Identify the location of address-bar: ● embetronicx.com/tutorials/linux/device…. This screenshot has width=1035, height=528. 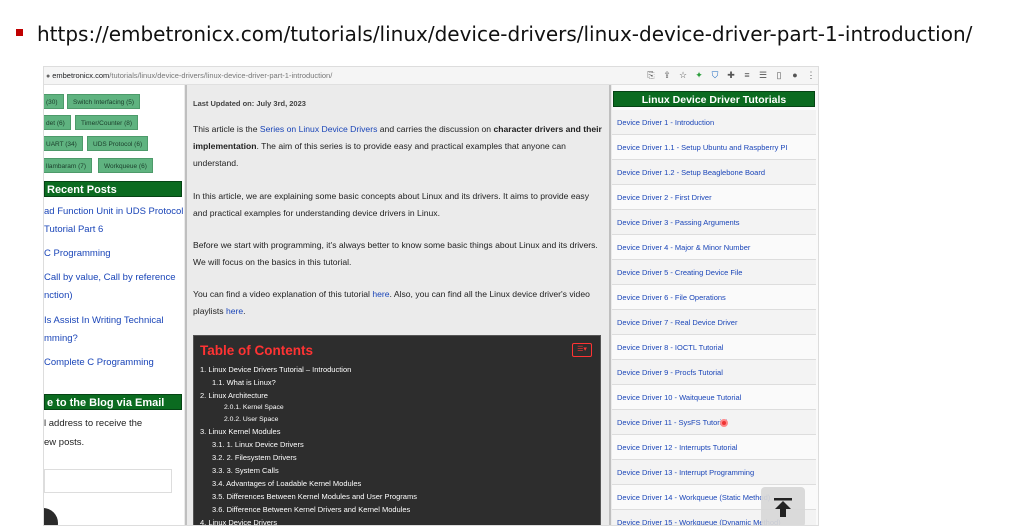
(431, 76).